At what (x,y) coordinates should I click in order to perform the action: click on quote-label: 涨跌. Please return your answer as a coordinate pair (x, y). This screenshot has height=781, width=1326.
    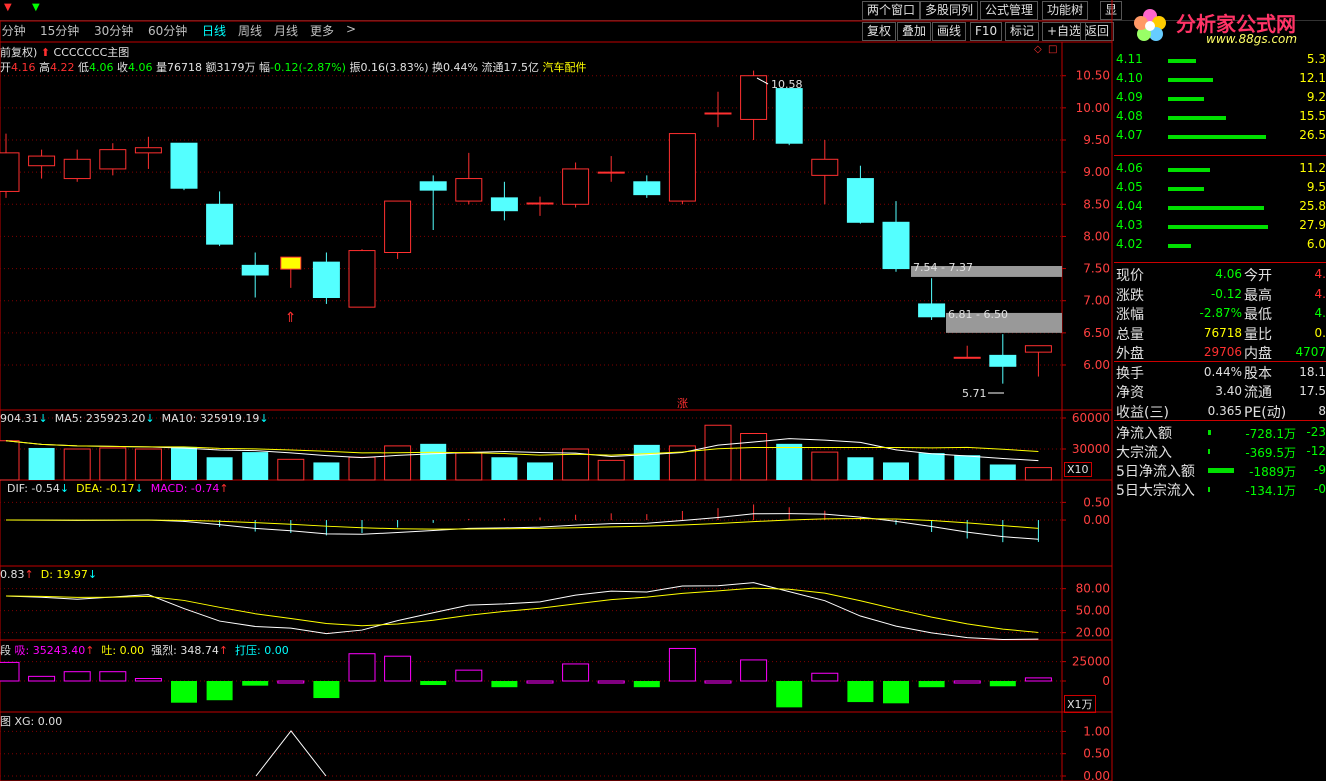
    Looking at the image, I should click on (1130, 295).